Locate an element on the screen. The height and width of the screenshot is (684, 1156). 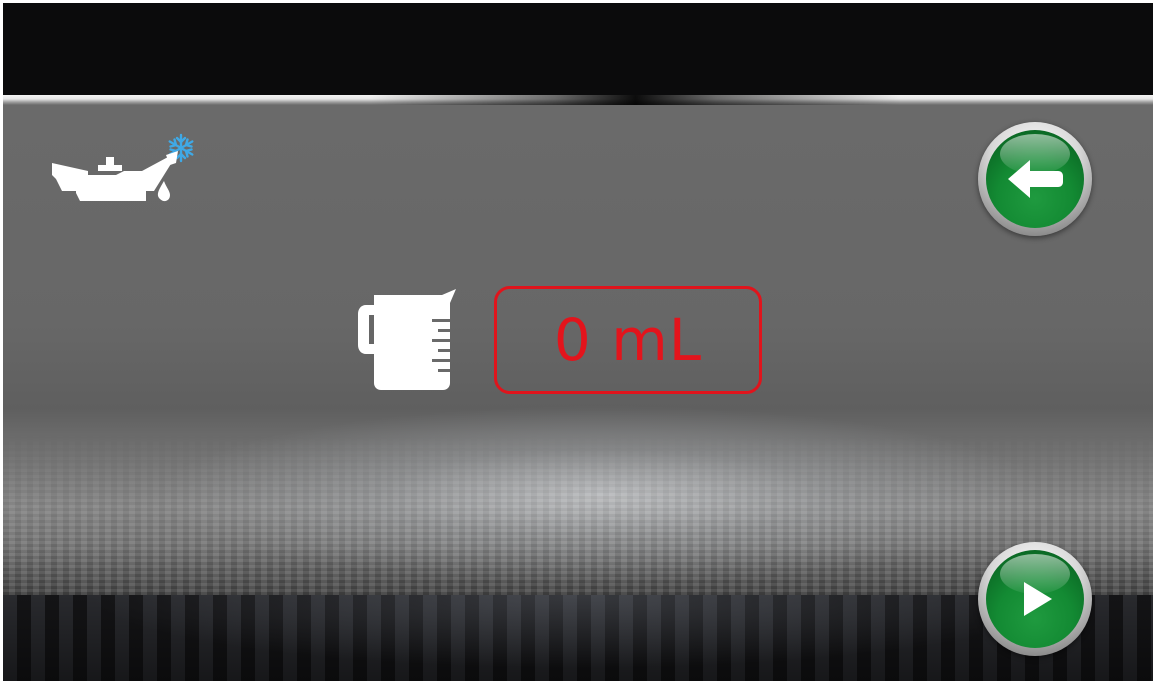
next-button-face is located at coordinates (1035, 599).